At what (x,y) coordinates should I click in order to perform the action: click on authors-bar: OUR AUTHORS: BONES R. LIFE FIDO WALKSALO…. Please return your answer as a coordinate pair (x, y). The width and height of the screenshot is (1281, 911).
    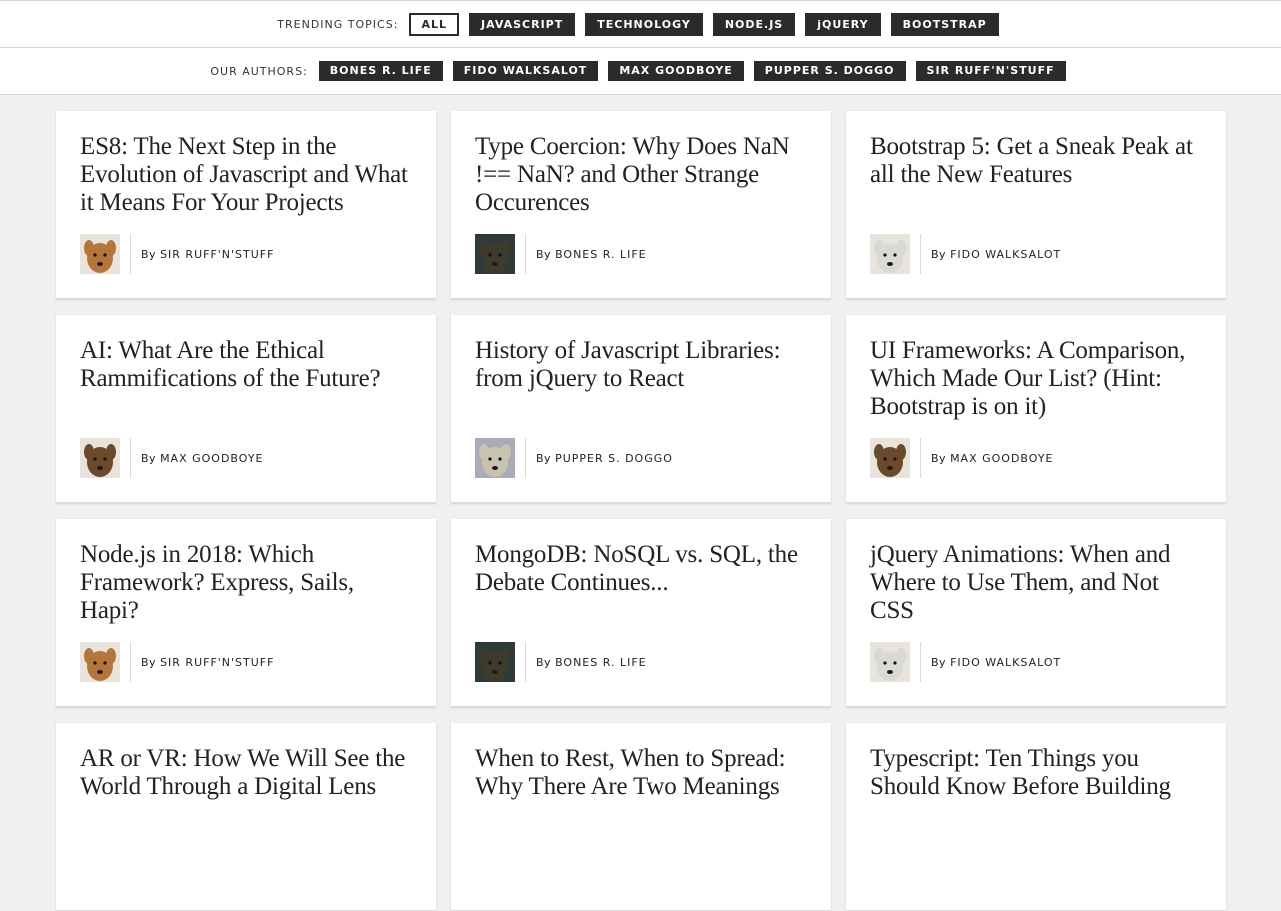
    Looking at the image, I should click on (640, 71).